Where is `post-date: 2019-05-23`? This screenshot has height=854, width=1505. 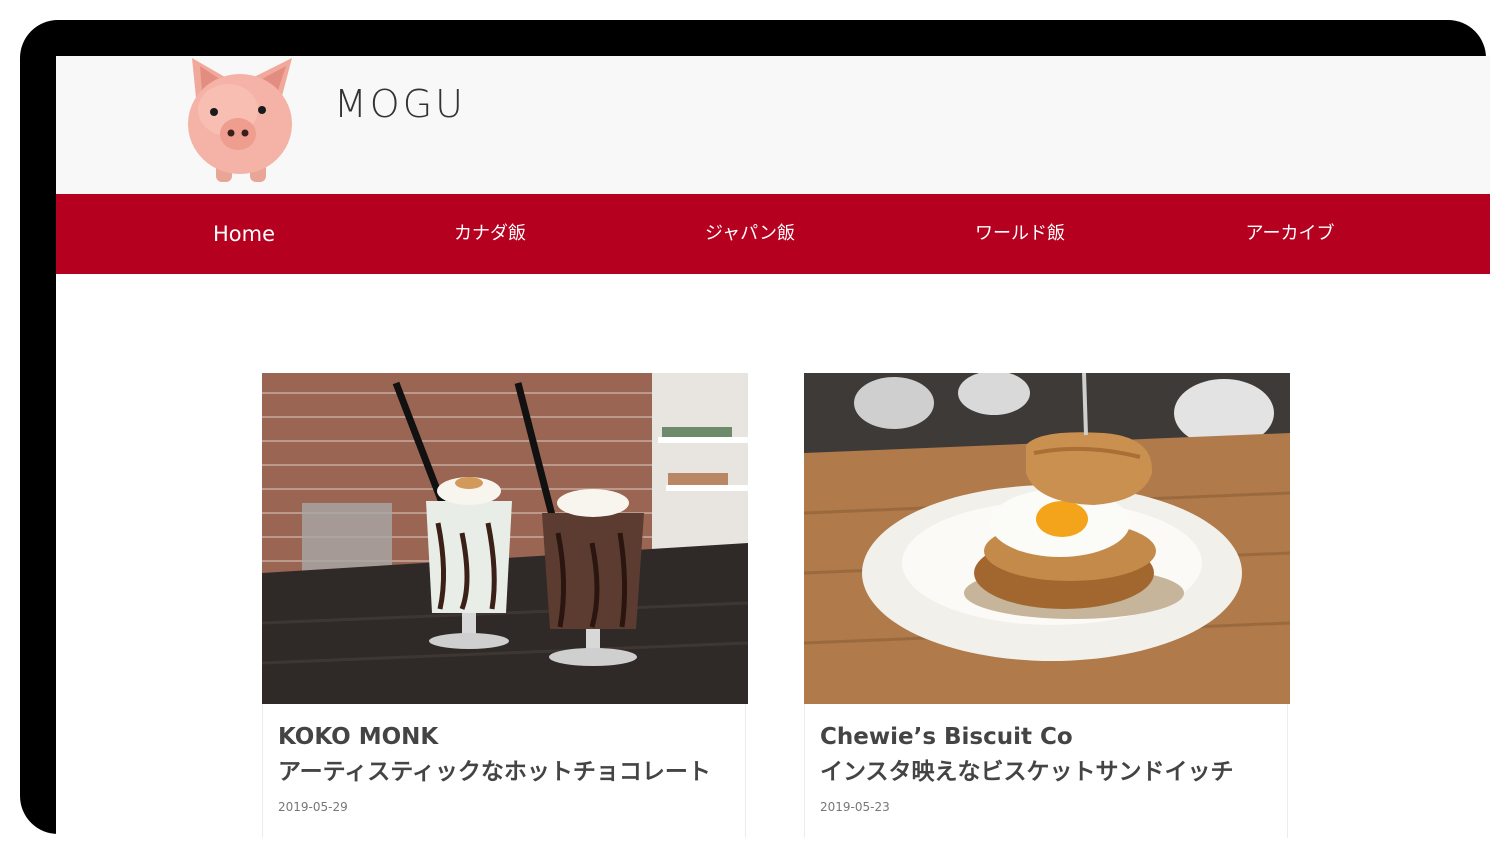
post-date: 2019-05-23 is located at coordinates (855, 807).